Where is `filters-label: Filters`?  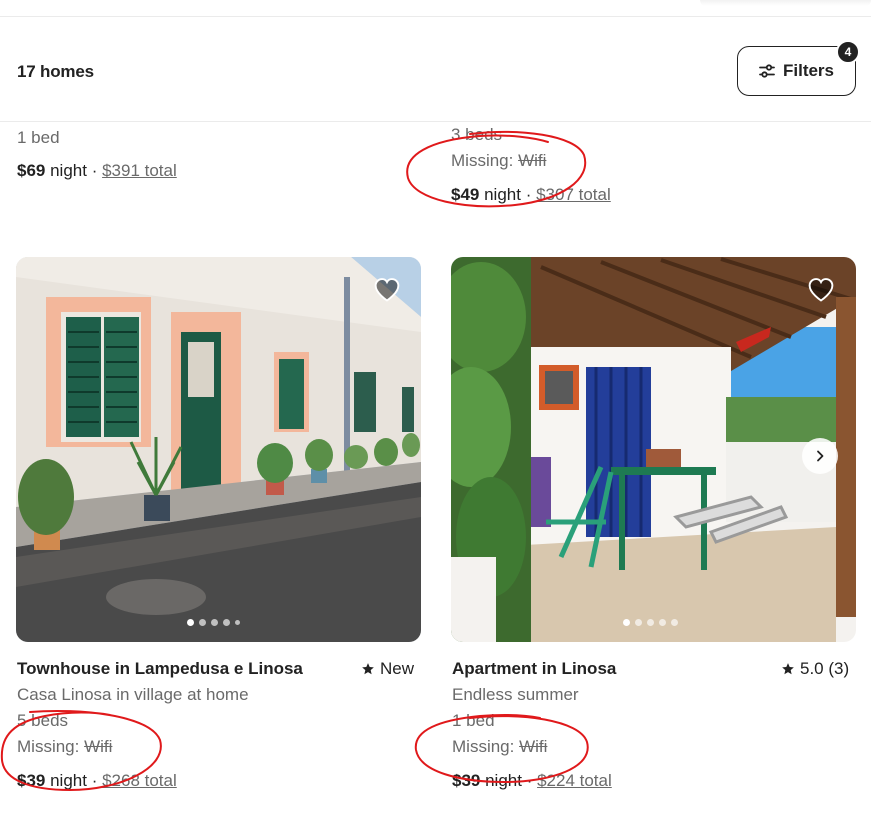 filters-label: Filters is located at coordinates (808, 70).